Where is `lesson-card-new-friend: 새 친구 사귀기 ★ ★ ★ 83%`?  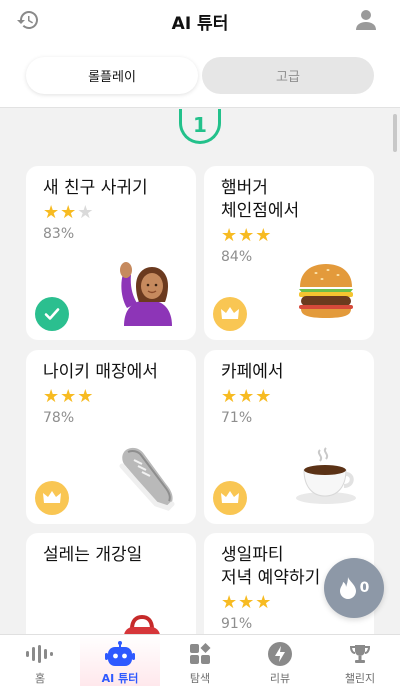 lesson-card-new-friend: 새 친구 사귀기 ★ ★ ★ 83% is located at coordinates (111, 253).